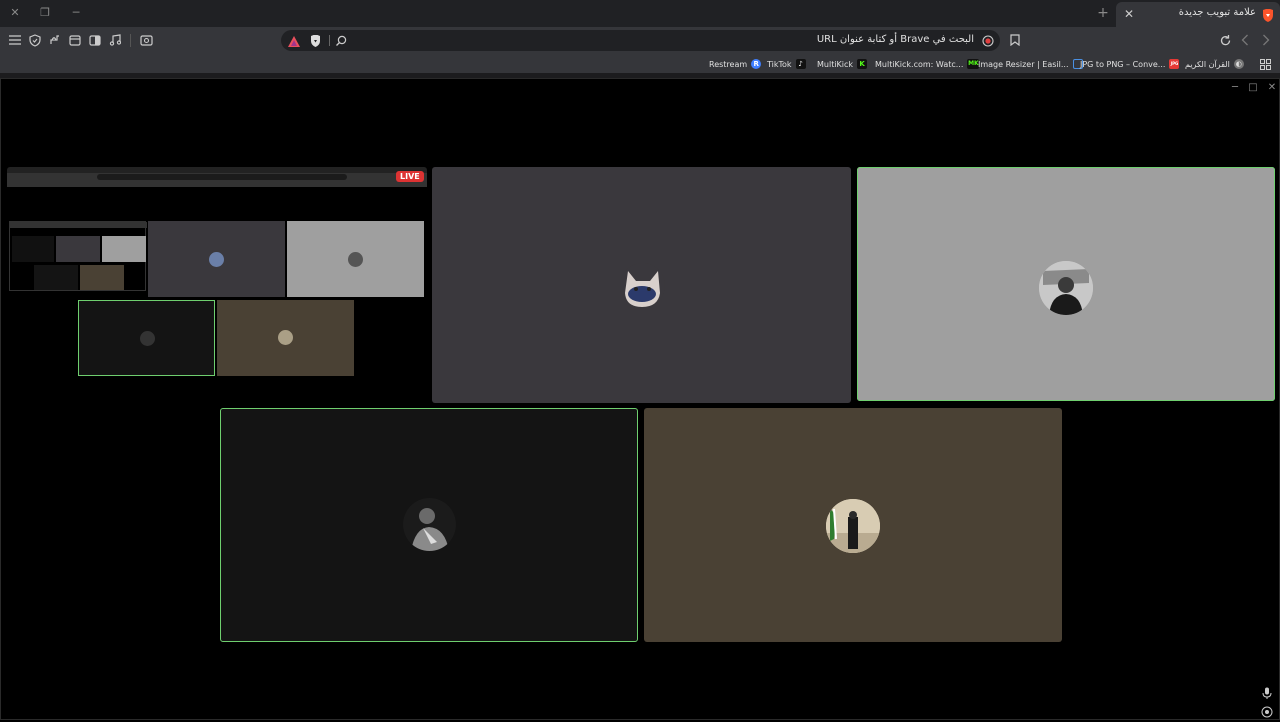 This screenshot has height=722, width=1280. Describe the element at coordinates (35, 40) in the screenshot. I see `shield-icon` at that location.